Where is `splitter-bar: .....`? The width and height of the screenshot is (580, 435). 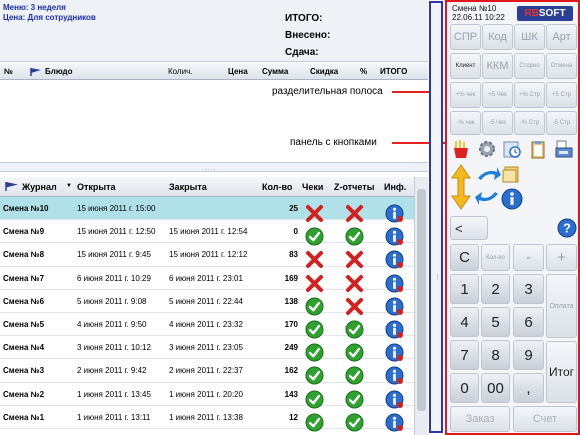 splitter-bar: ..... is located at coordinates (214, 167).